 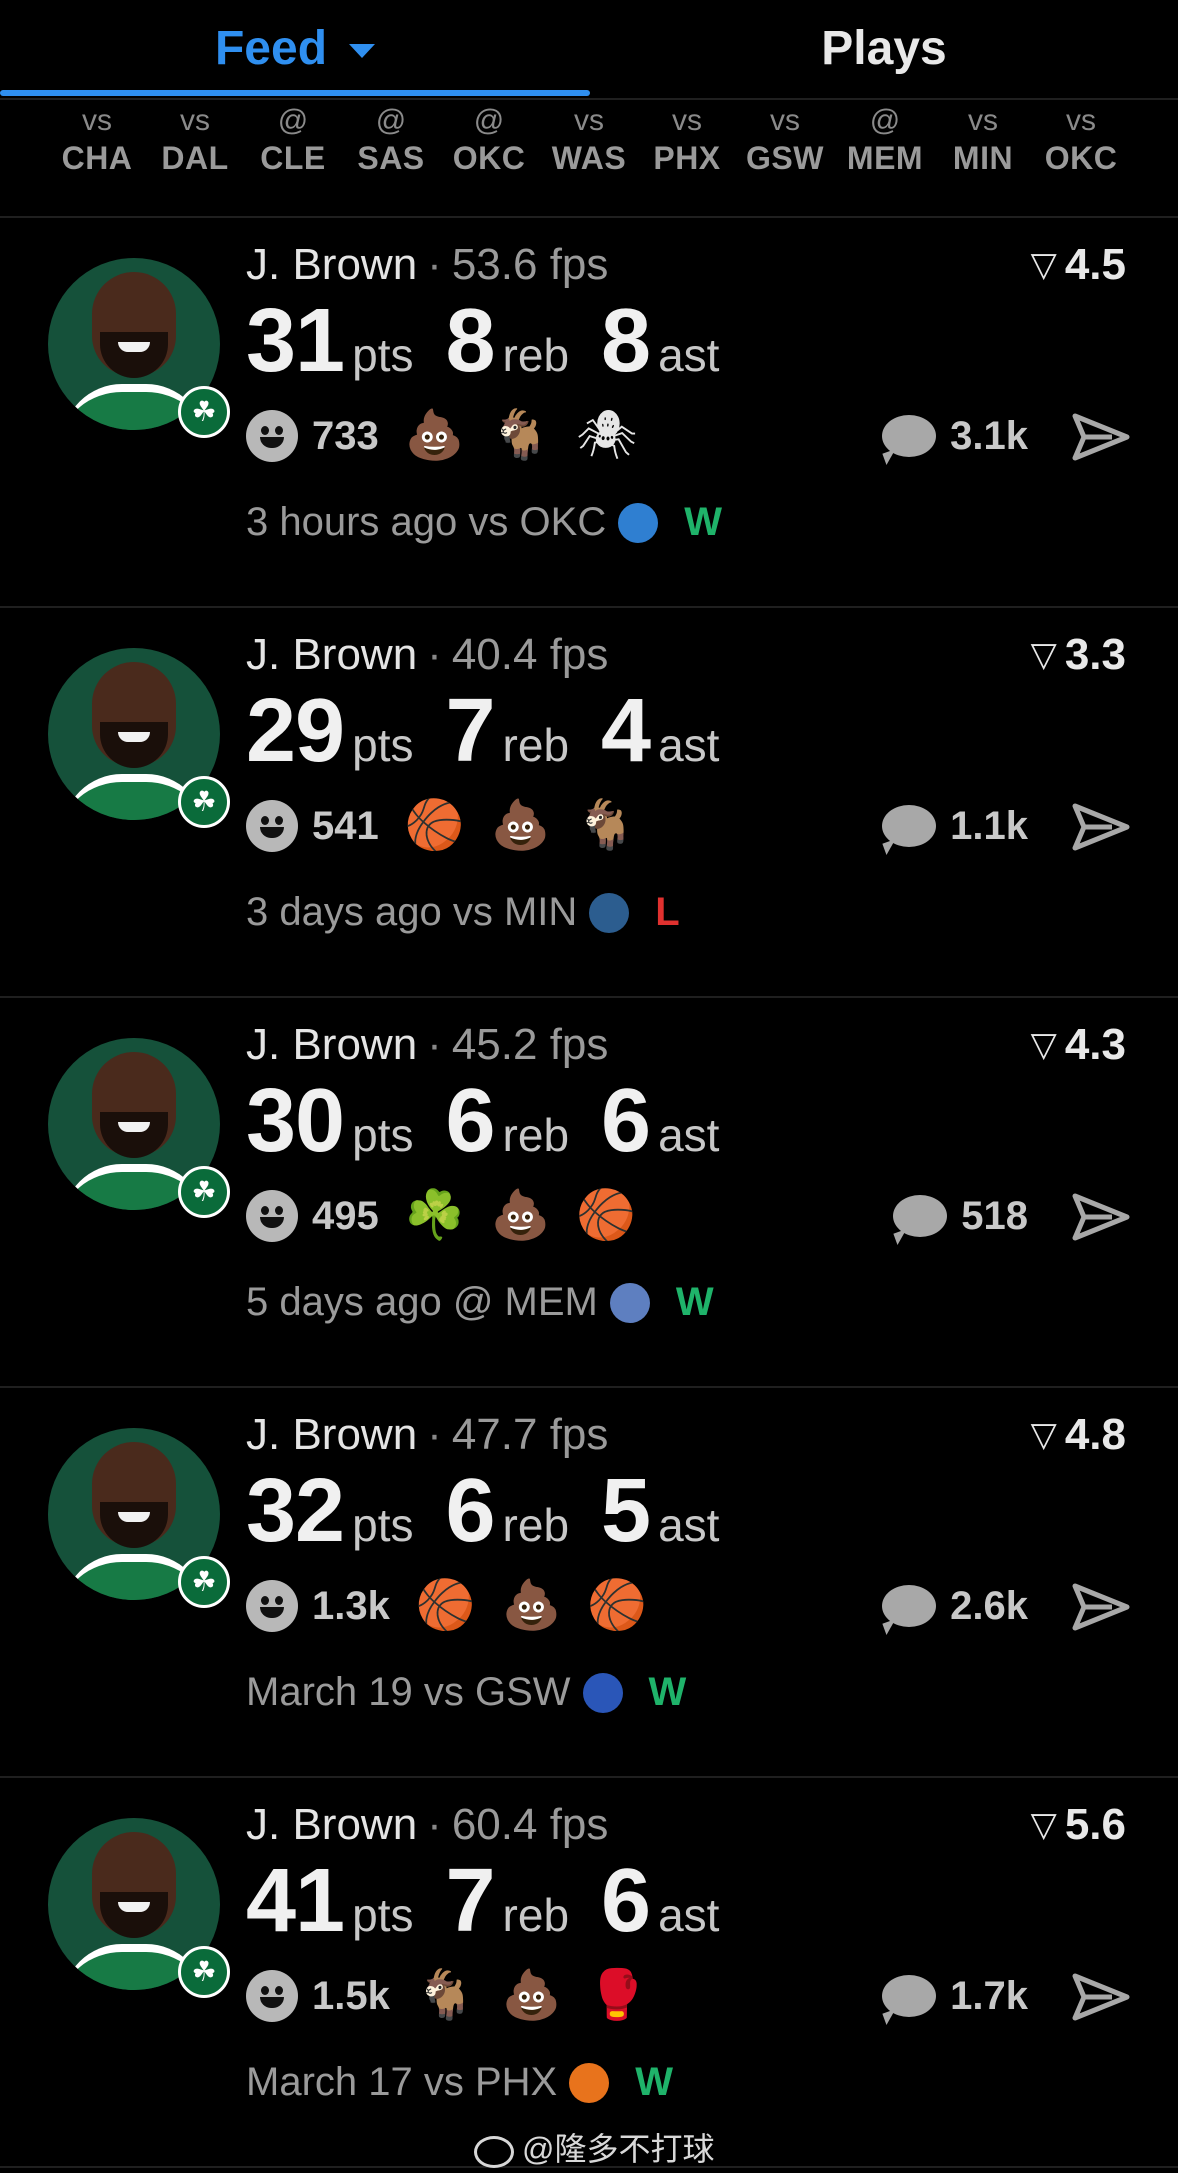 I want to click on comments-button: 518, so click(x=960, y=1216).